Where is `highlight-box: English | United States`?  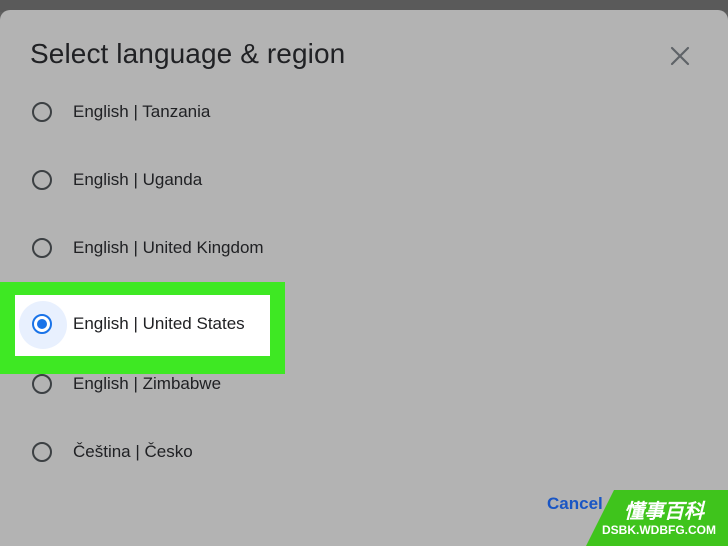 highlight-box: English | United States is located at coordinates (142, 328).